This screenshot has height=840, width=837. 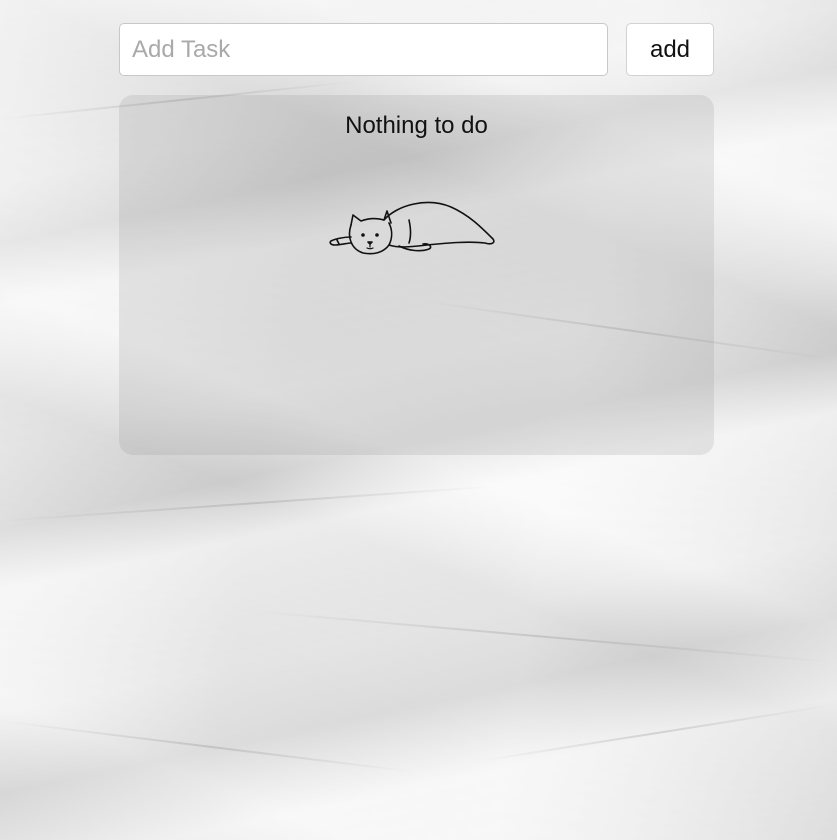 What do you see at coordinates (670, 49) in the screenshot?
I see `add-button: add` at bounding box center [670, 49].